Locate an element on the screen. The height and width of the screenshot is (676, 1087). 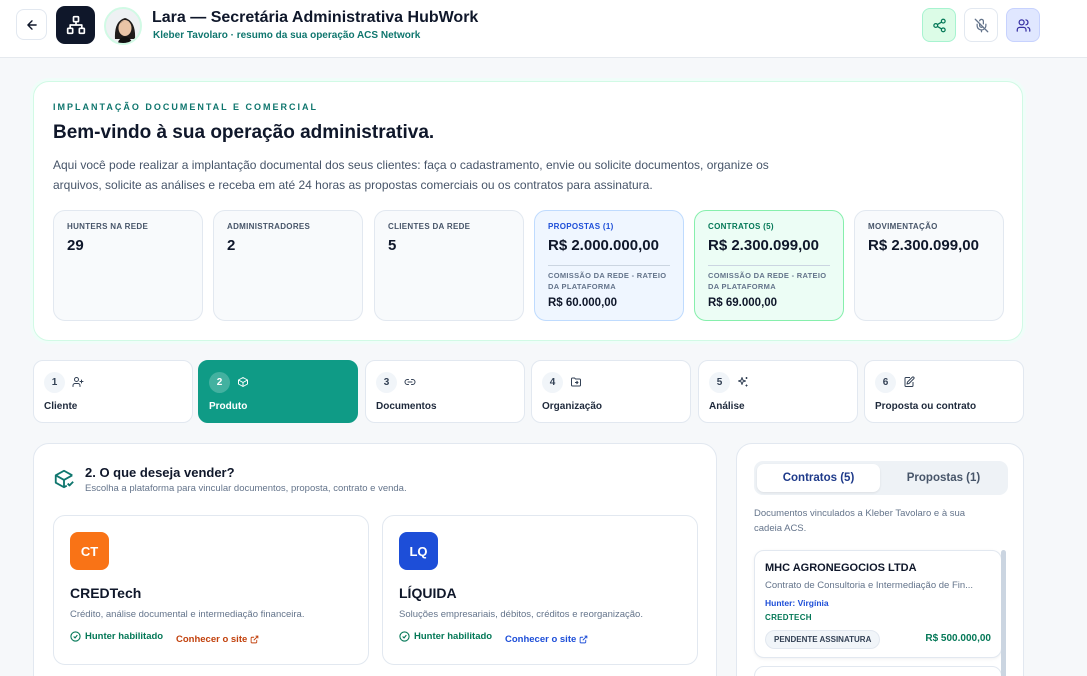
back-button is located at coordinates (31, 24).